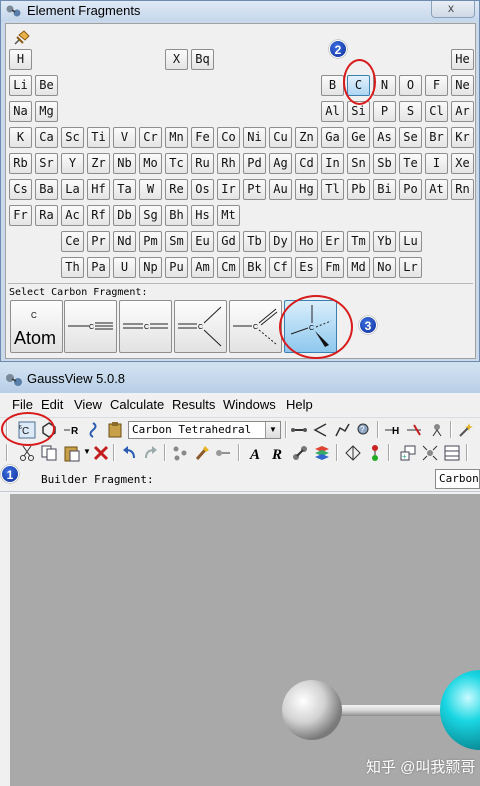 The image size is (480, 786). I want to click on element-pa-button: Pa, so click(98, 267).